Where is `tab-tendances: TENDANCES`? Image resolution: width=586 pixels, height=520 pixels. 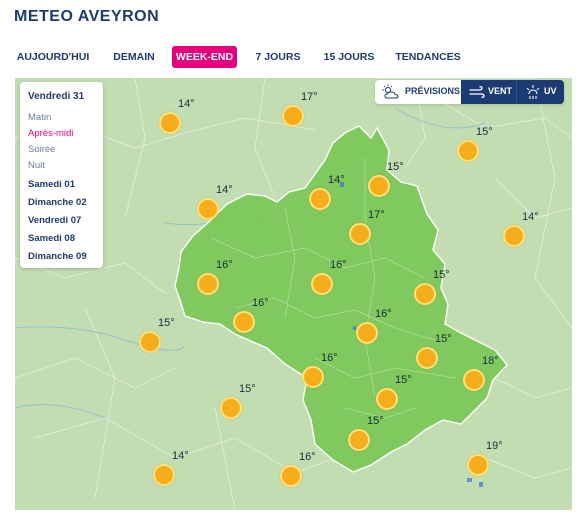 tab-tendances: TENDANCES is located at coordinates (428, 57).